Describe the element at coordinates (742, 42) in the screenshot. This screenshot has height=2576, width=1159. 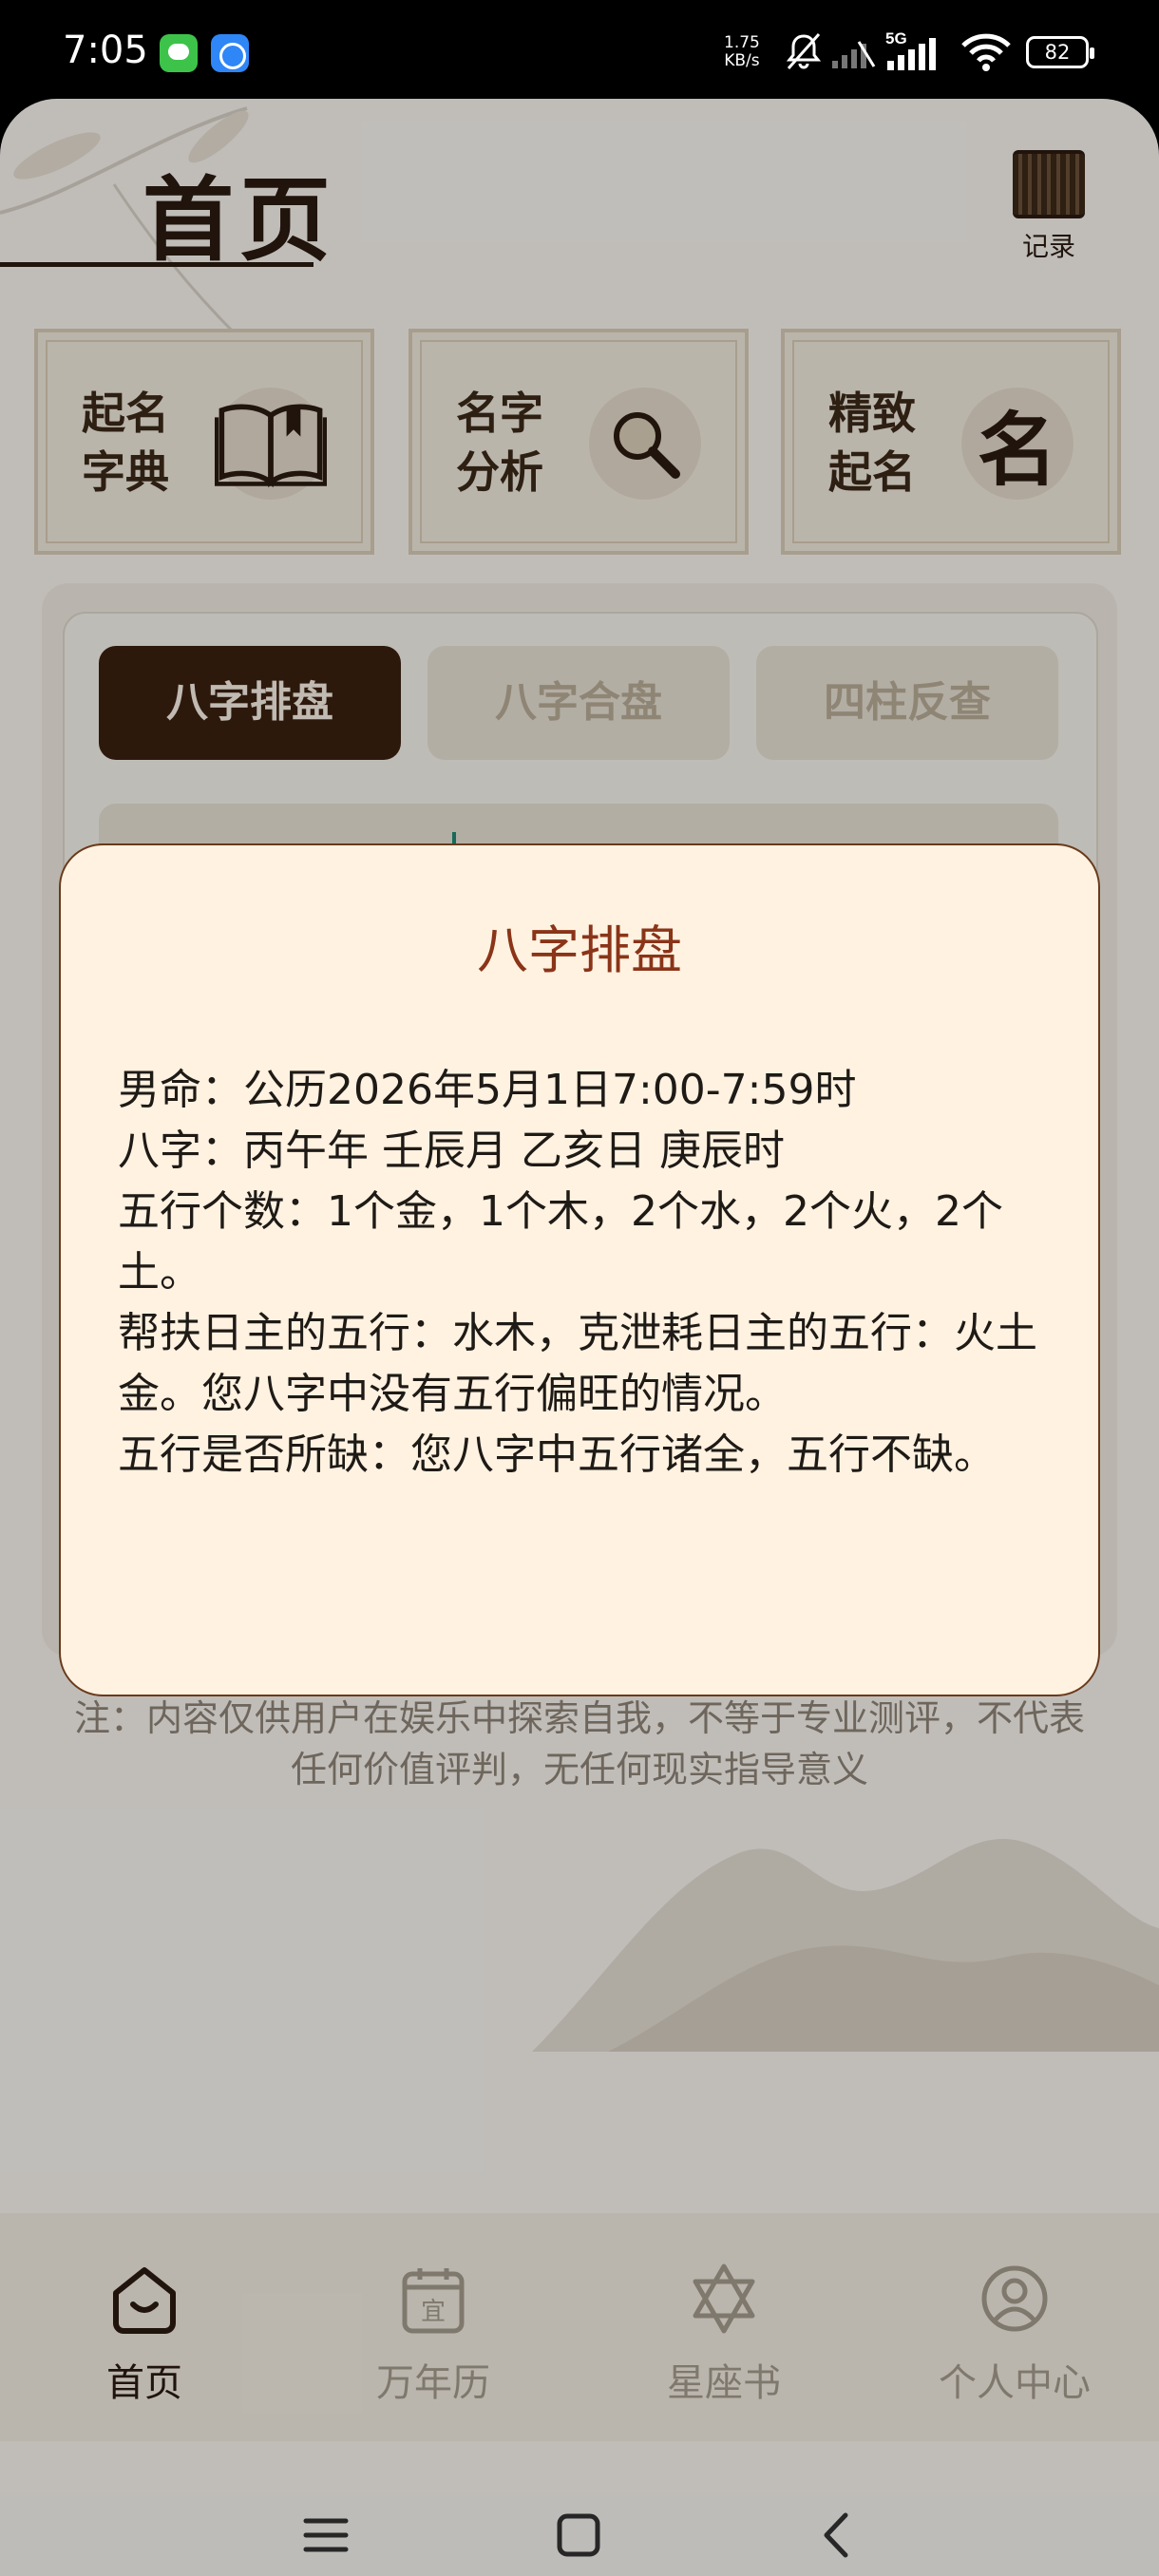
I see `network-speed-value: 1.75` at that location.